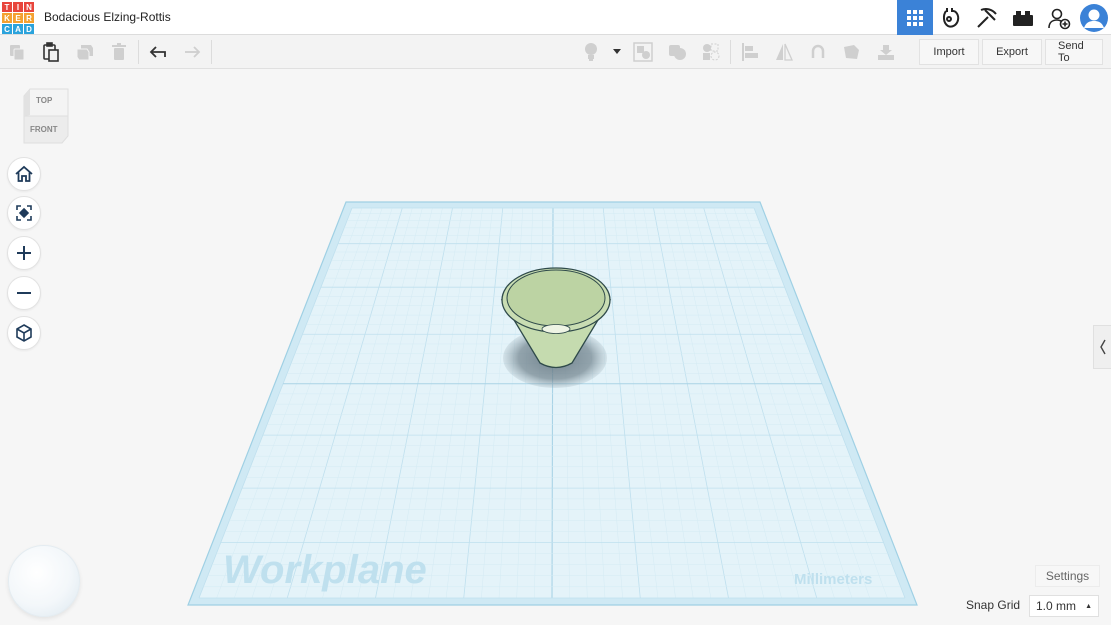 The width and height of the screenshot is (1111, 625). What do you see at coordinates (44, 581) in the screenshot?
I see `orbit-navigation-ball` at bounding box center [44, 581].